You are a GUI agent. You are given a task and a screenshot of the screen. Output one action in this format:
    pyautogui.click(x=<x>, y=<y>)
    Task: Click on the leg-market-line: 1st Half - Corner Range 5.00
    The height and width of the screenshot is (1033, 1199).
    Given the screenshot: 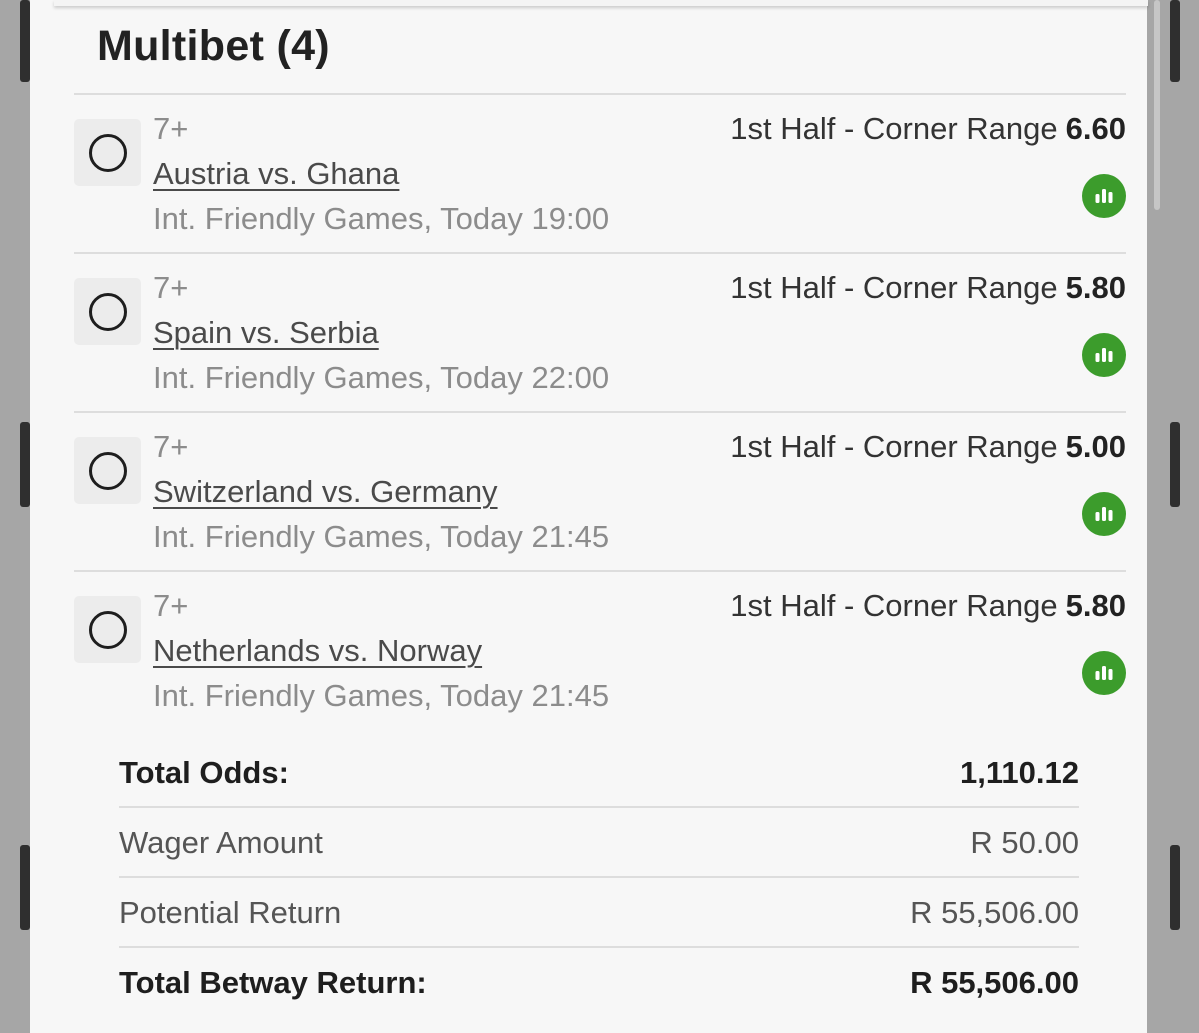 What is the action you would take?
    pyautogui.click(x=928, y=447)
    